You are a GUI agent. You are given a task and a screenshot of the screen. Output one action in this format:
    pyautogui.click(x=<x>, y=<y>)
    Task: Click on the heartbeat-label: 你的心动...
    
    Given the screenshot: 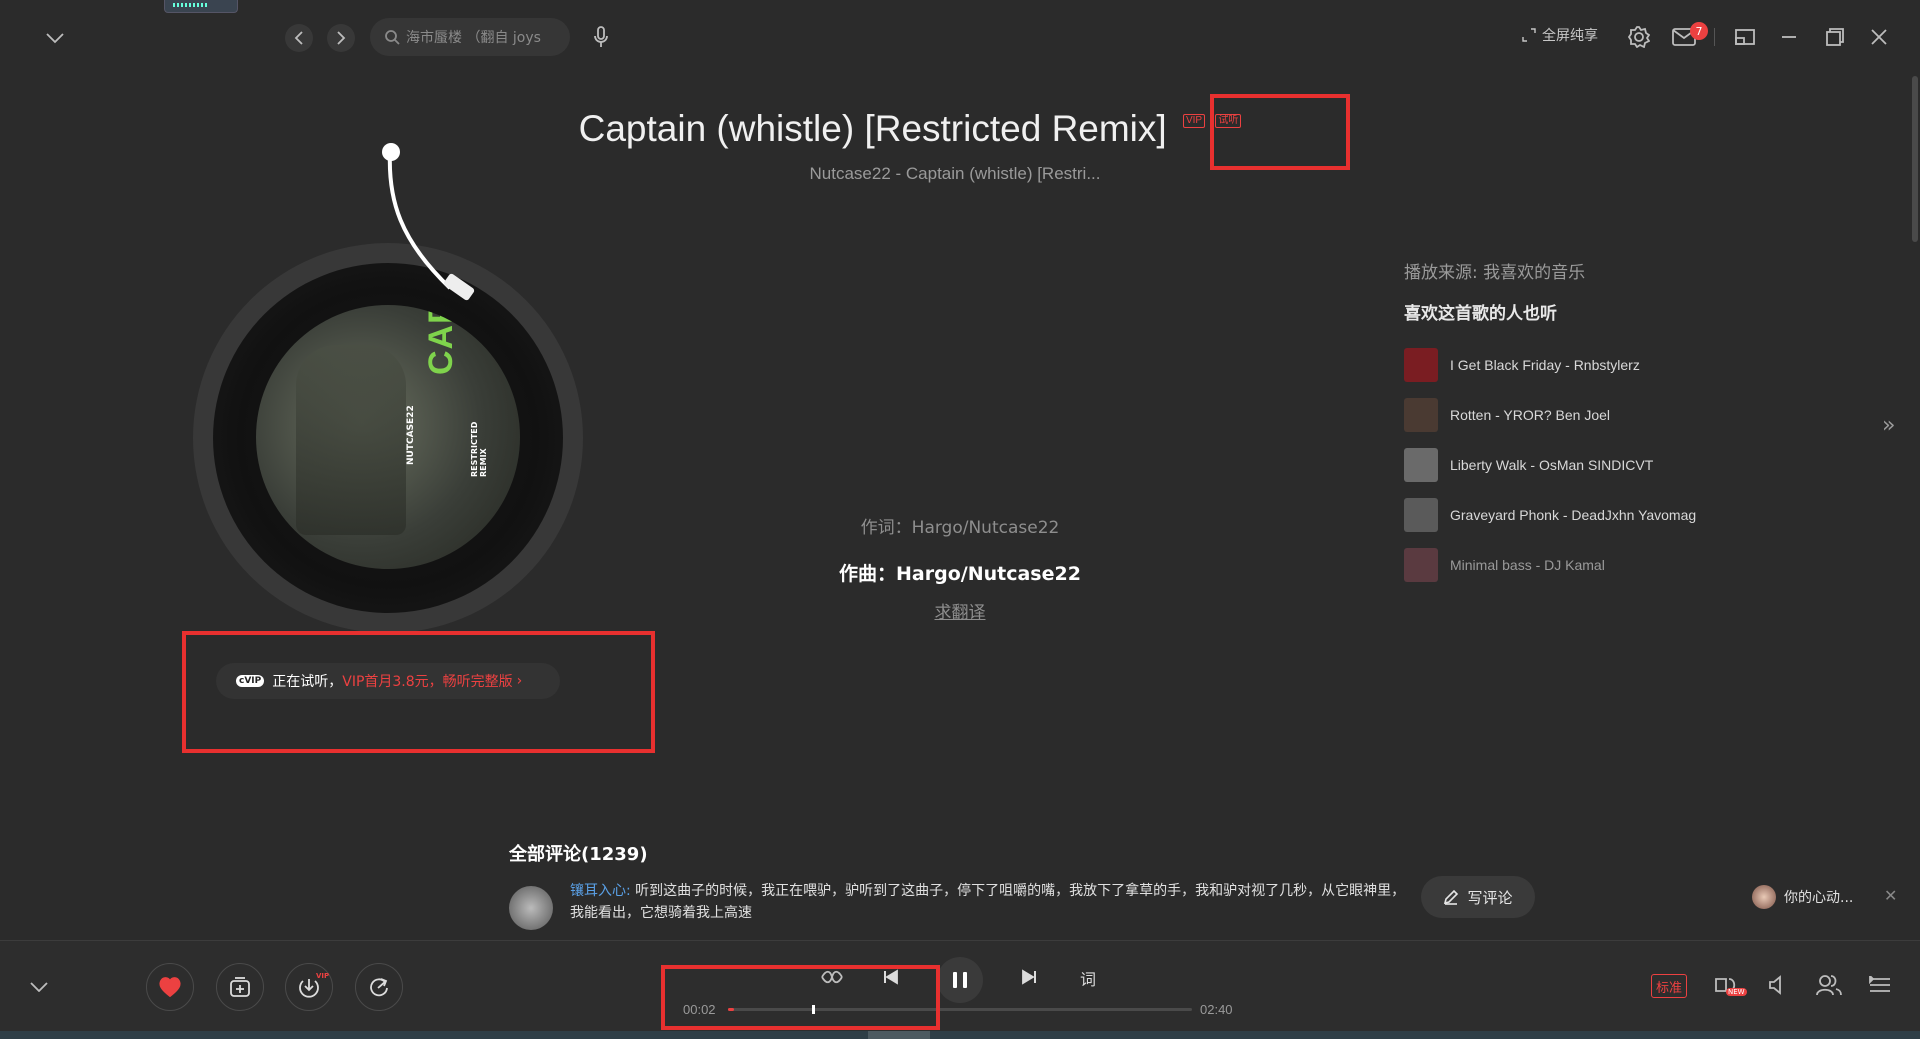 What is the action you would take?
    pyautogui.click(x=1819, y=898)
    